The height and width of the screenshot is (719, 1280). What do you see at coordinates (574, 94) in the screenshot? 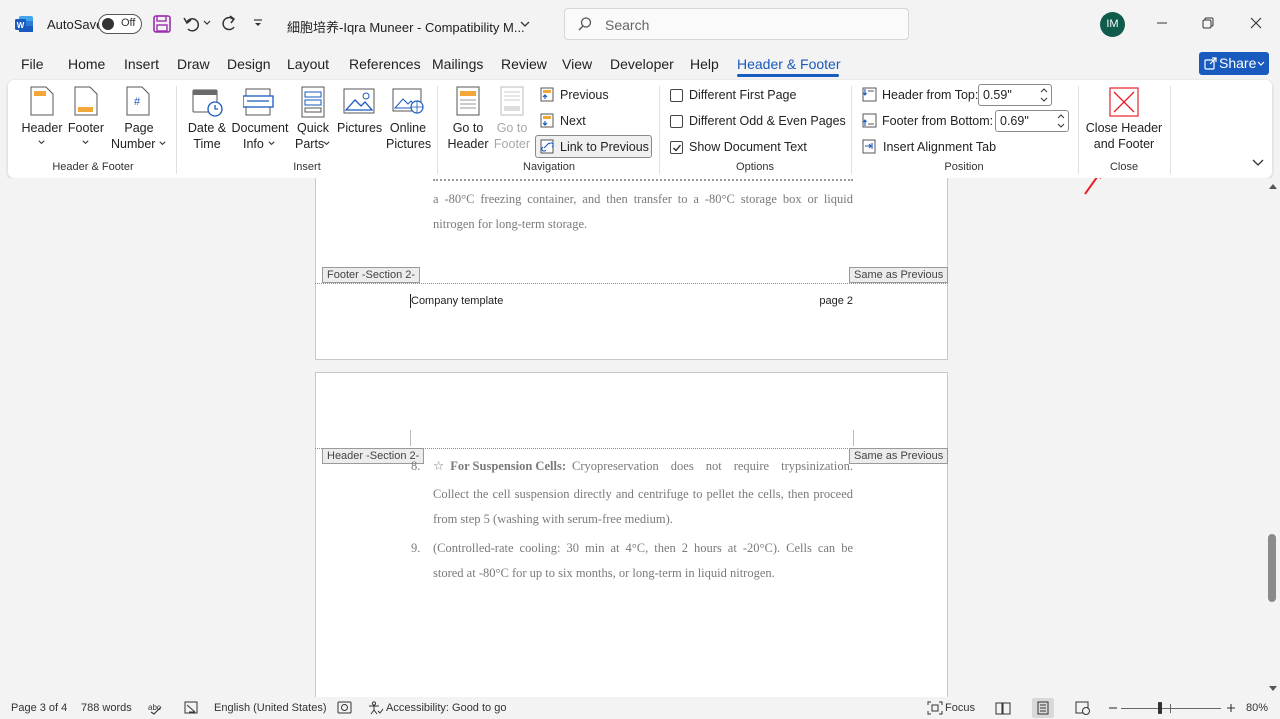
I see `previous-button: Previous` at bounding box center [574, 94].